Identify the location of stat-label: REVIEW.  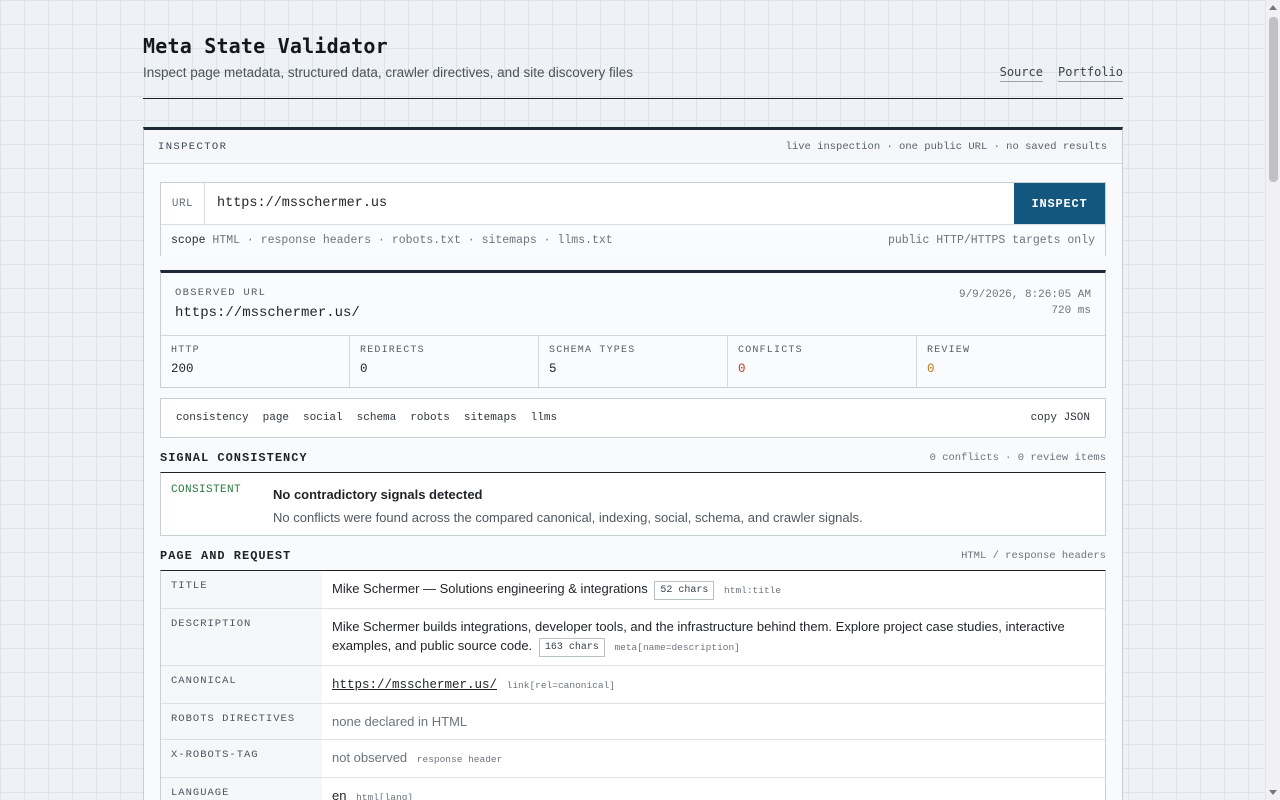
(949, 350).